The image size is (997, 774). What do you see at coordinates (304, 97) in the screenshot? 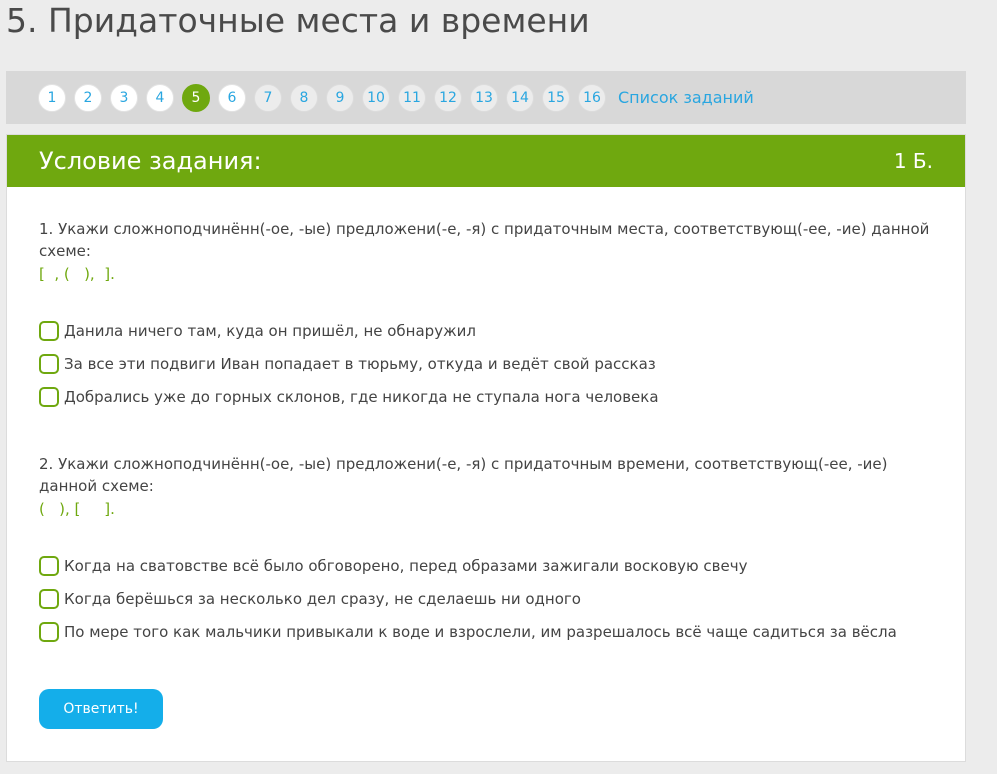
I see `task-number-8: 8` at bounding box center [304, 97].